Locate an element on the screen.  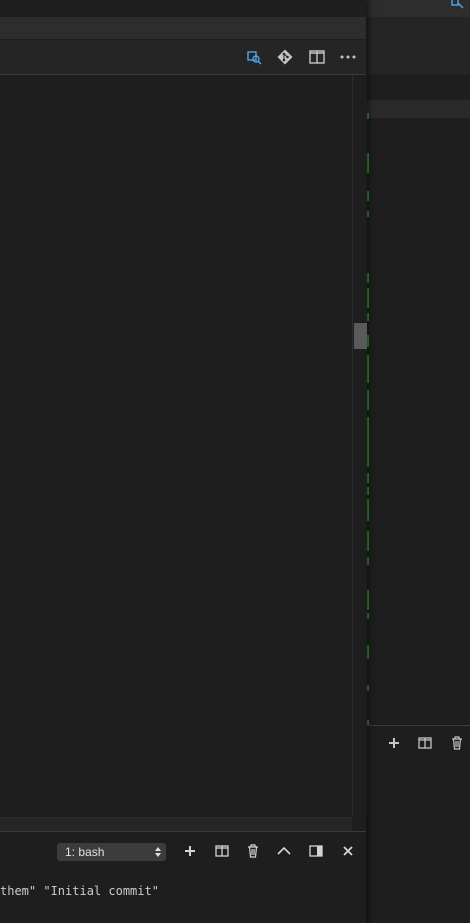
window-titlebar is located at coordinates (183, 28).